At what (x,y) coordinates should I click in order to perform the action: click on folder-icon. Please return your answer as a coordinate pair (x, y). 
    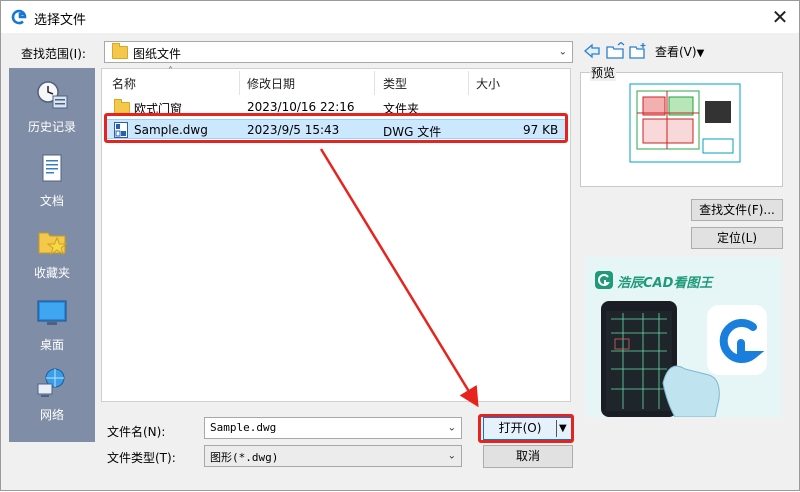
    Looking at the image, I should click on (120, 51).